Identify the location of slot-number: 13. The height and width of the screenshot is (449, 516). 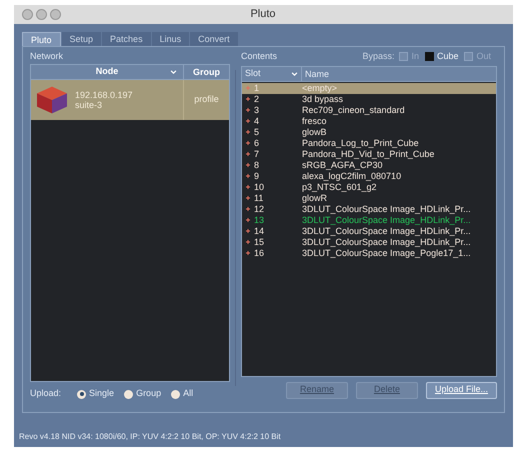
(260, 220).